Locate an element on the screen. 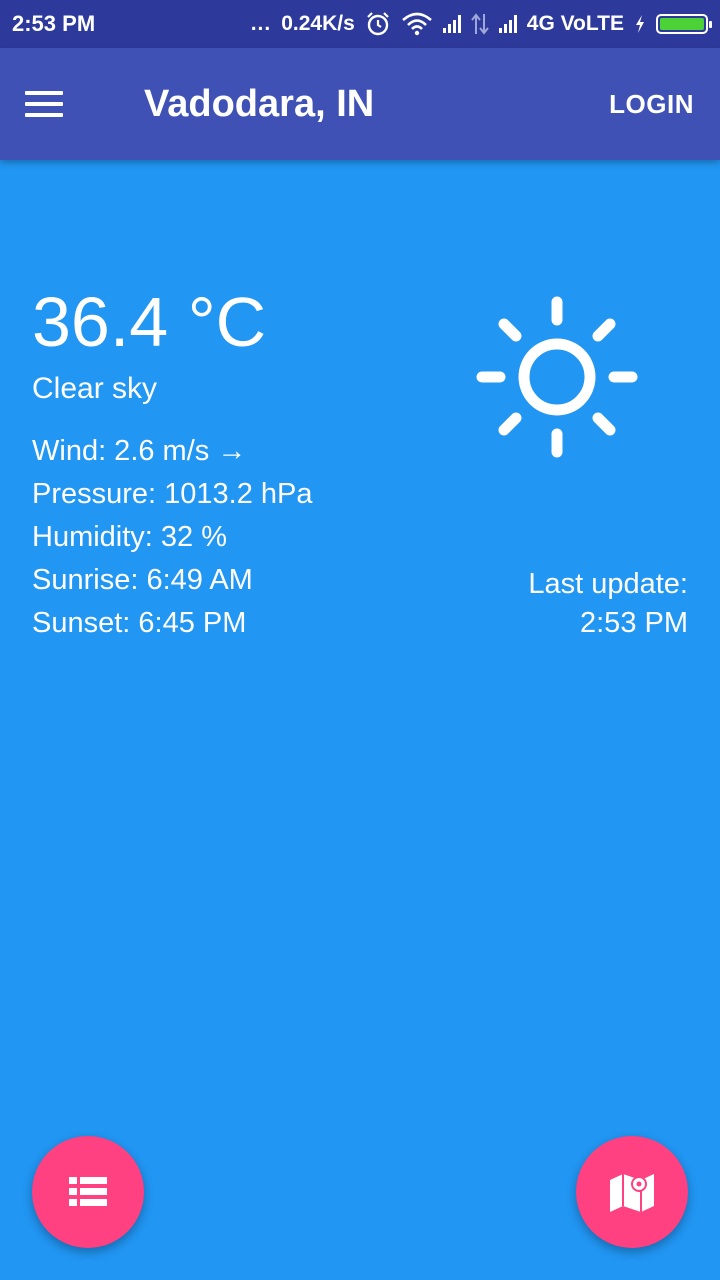 The width and height of the screenshot is (720, 1280). last-update-time: 2:53 PM is located at coordinates (634, 623).